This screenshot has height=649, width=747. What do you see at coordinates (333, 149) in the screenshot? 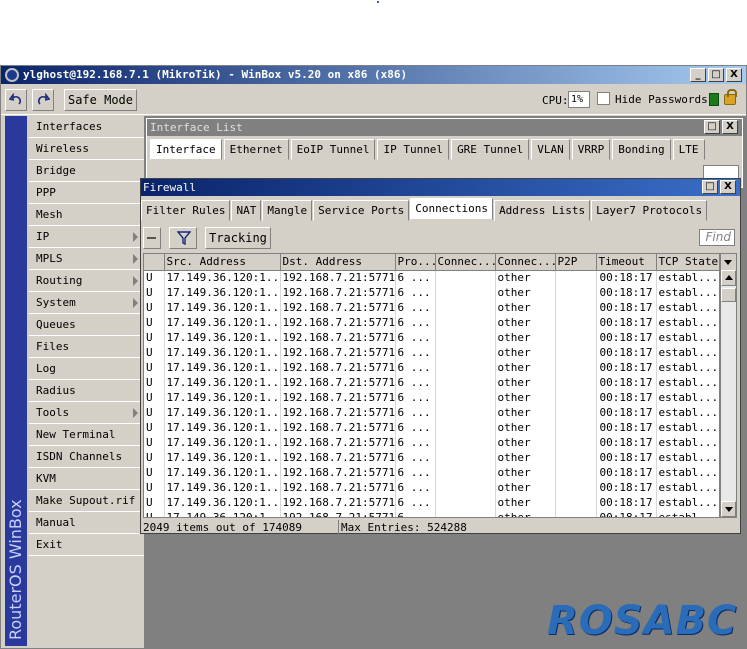
I see `interface-tab-eoip-tunnel: EoIP Tunnel` at bounding box center [333, 149].